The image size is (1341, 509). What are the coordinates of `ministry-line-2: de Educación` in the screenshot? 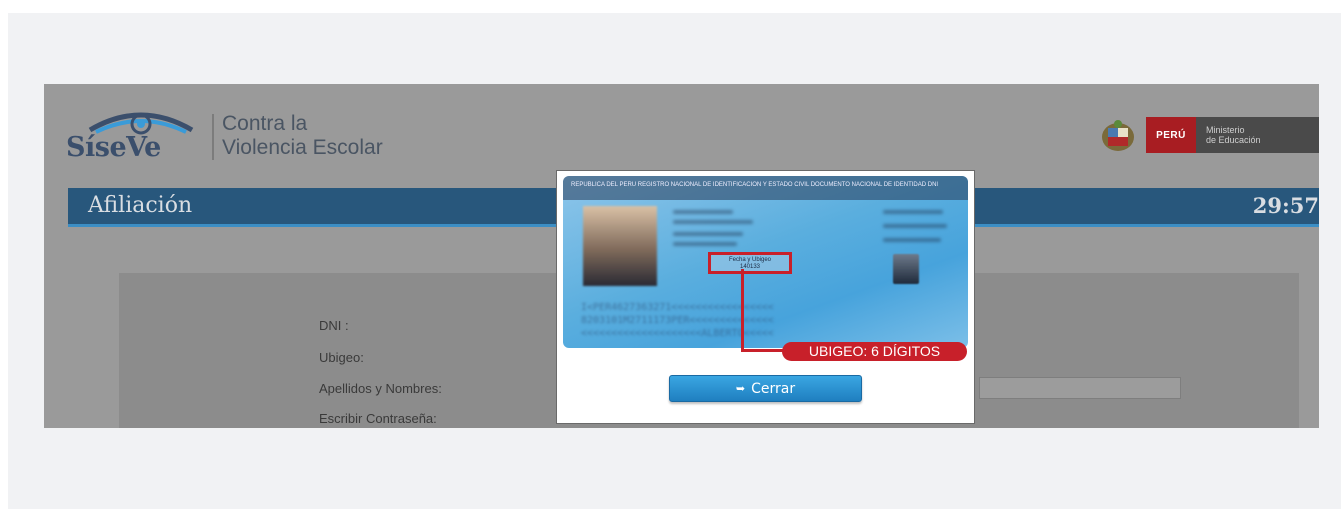 It's located at (1233, 140).